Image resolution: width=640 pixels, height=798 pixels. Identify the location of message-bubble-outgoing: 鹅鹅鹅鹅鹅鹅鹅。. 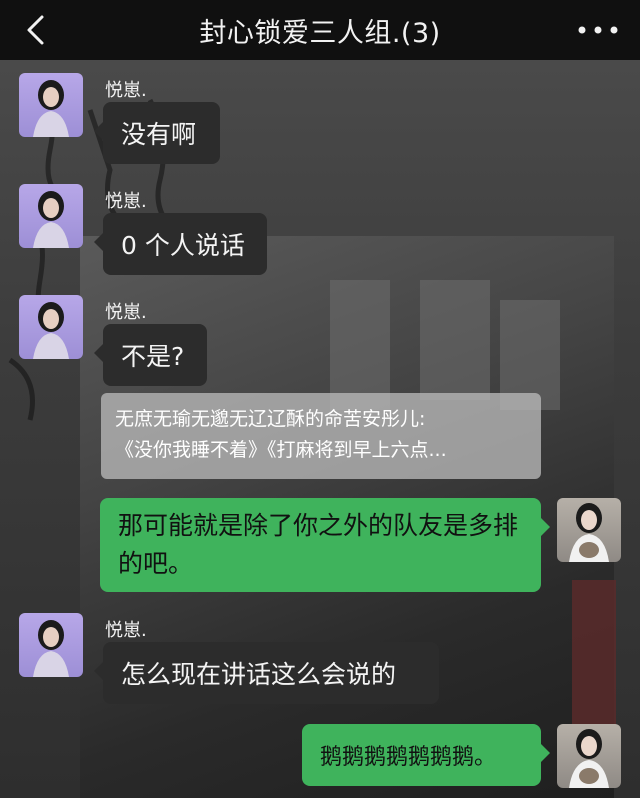
(426, 755).